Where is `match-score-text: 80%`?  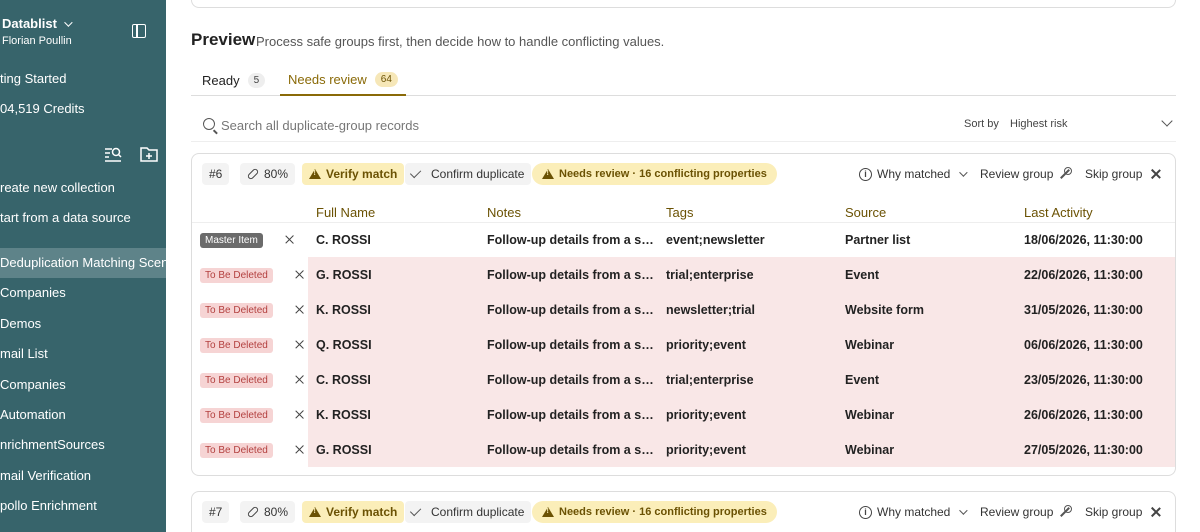
match-score-text: 80% is located at coordinates (276, 512).